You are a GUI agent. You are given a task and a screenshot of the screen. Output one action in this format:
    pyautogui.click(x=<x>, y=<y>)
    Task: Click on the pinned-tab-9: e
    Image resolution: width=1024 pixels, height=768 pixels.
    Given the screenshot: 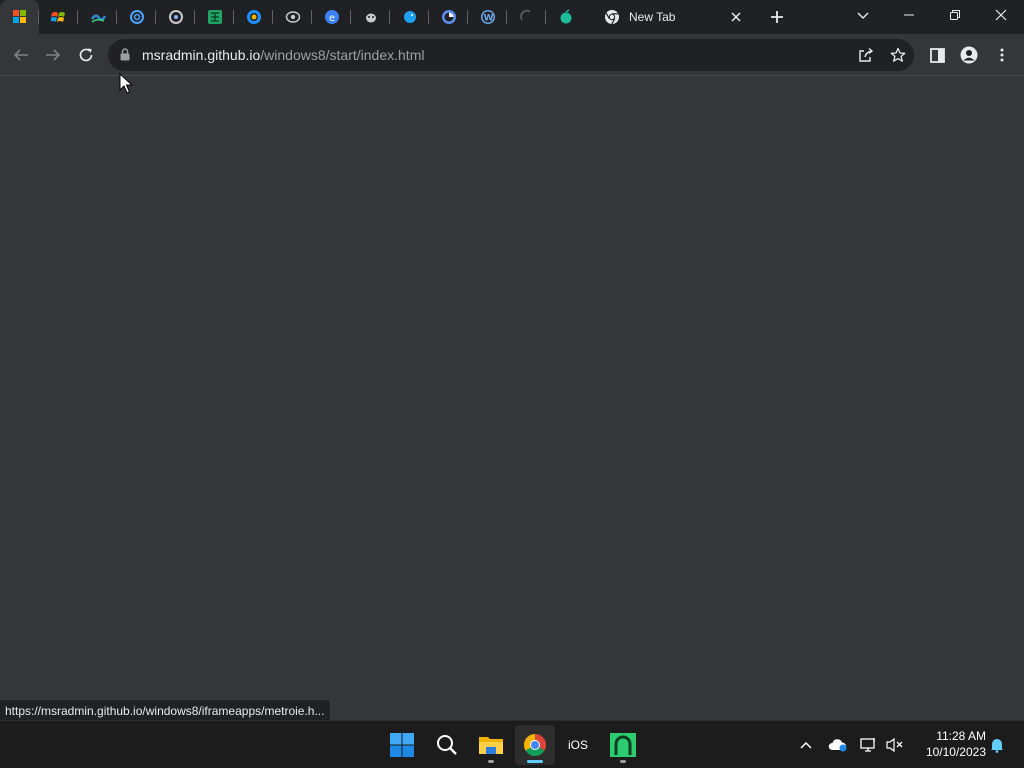 What is the action you would take?
    pyautogui.click(x=331, y=17)
    